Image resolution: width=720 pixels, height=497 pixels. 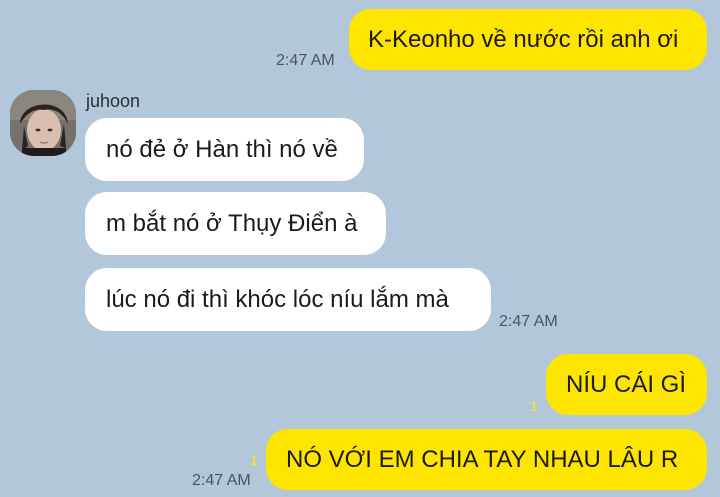 What do you see at coordinates (232, 223) in the screenshot?
I see `message-text: m bắt nó ở Thụy Điển à` at bounding box center [232, 223].